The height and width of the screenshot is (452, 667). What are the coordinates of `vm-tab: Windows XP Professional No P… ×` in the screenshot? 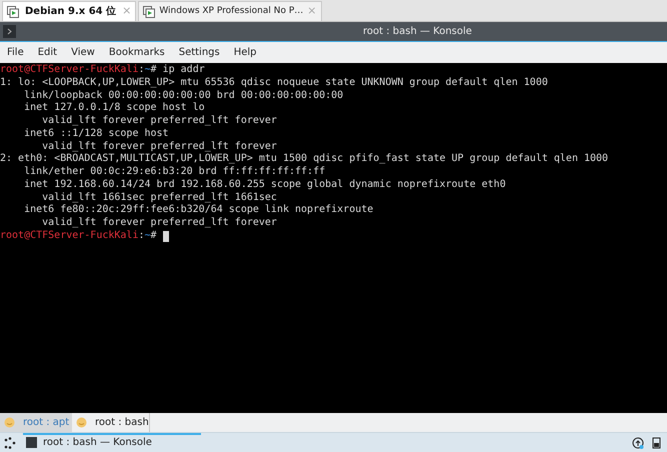 It's located at (230, 11).